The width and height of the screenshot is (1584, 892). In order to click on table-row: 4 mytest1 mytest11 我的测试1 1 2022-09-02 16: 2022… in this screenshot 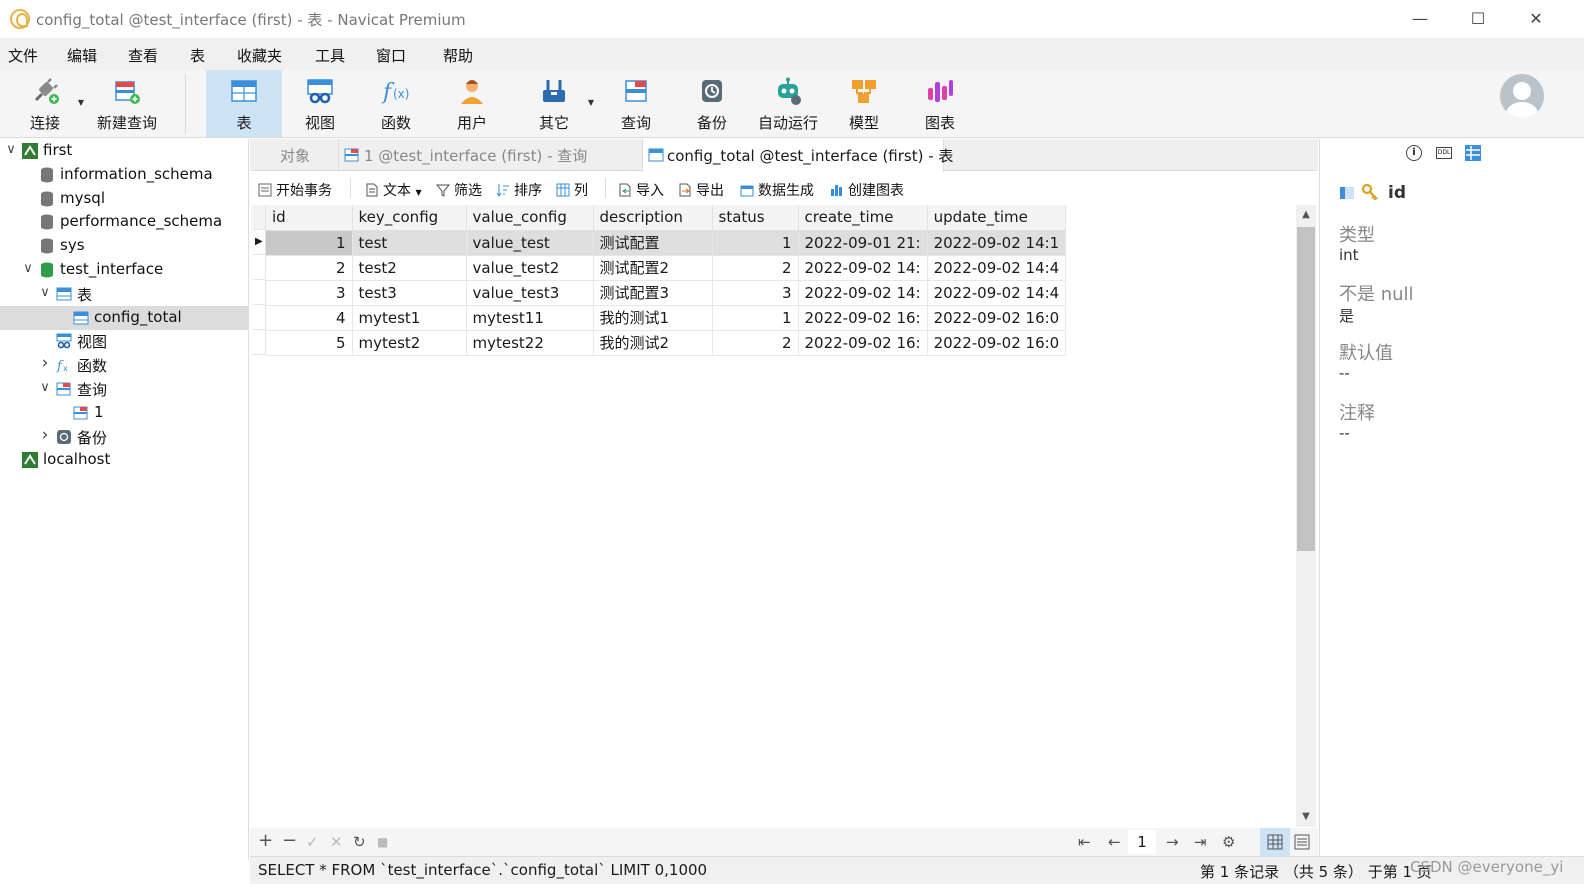, I will do `click(666, 318)`.